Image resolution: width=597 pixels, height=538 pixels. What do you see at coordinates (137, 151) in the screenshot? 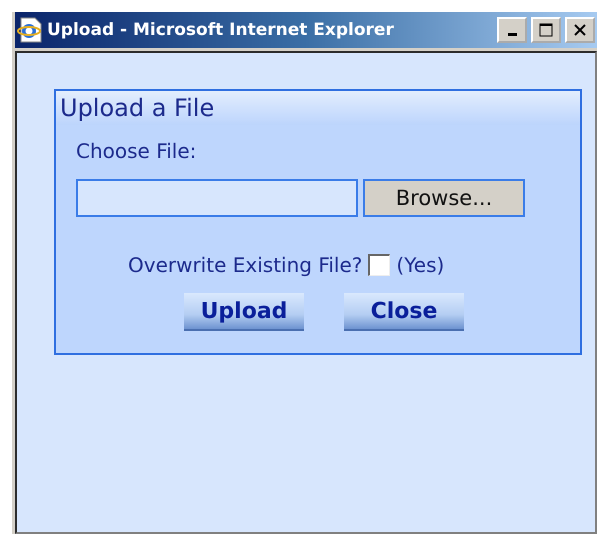
I see `file-label: Choose File:` at bounding box center [137, 151].